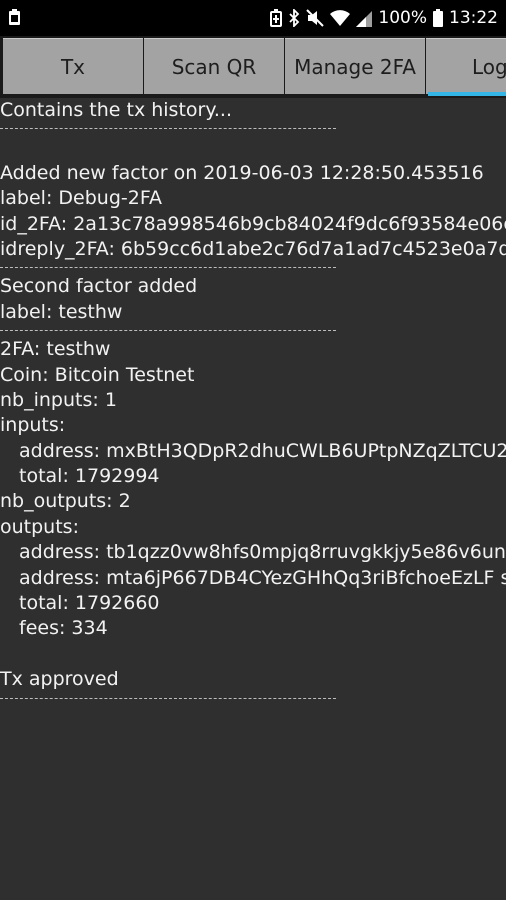  I want to click on tx-output-total: total: 1792660, so click(89, 603).